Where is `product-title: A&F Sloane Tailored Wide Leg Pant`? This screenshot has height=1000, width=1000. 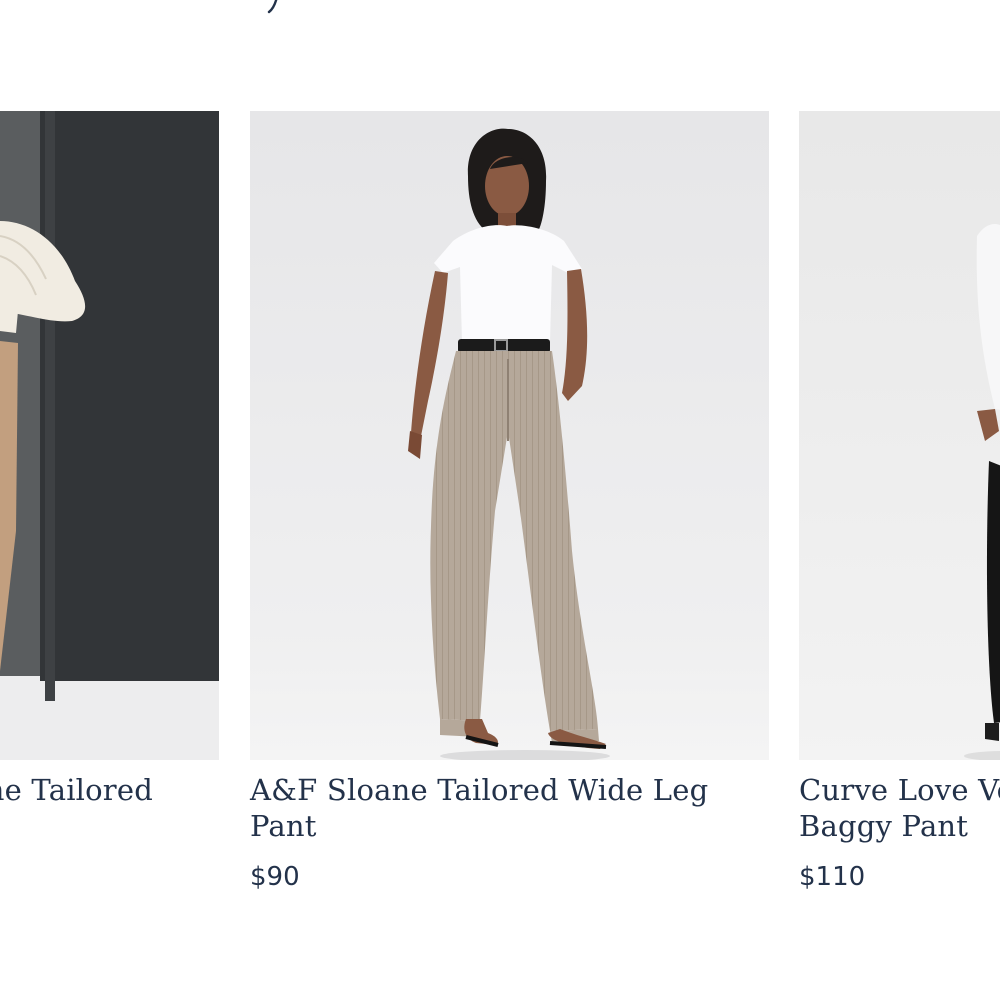
product-title: A&F Sloane Tailored Wide Leg Pant is located at coordinates (509, 808).